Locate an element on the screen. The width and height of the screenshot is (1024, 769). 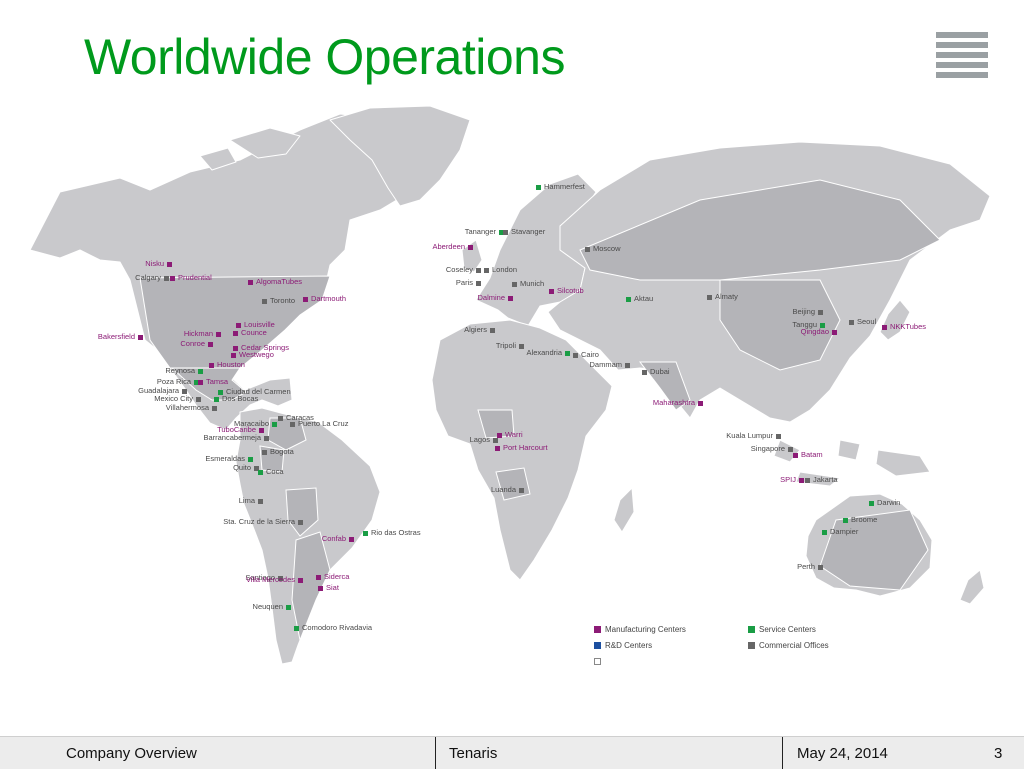
location-label: Stavanger is located at coordinates (528, 231).